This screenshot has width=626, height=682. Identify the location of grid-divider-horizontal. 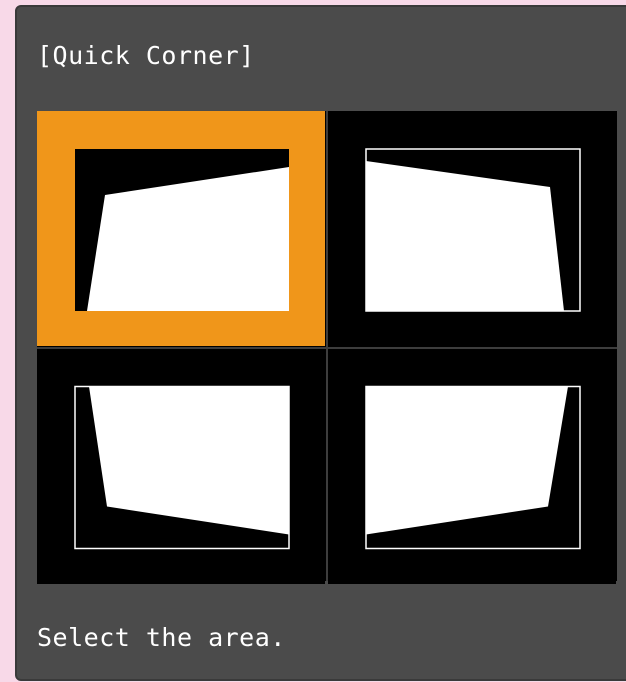
(327, 348).